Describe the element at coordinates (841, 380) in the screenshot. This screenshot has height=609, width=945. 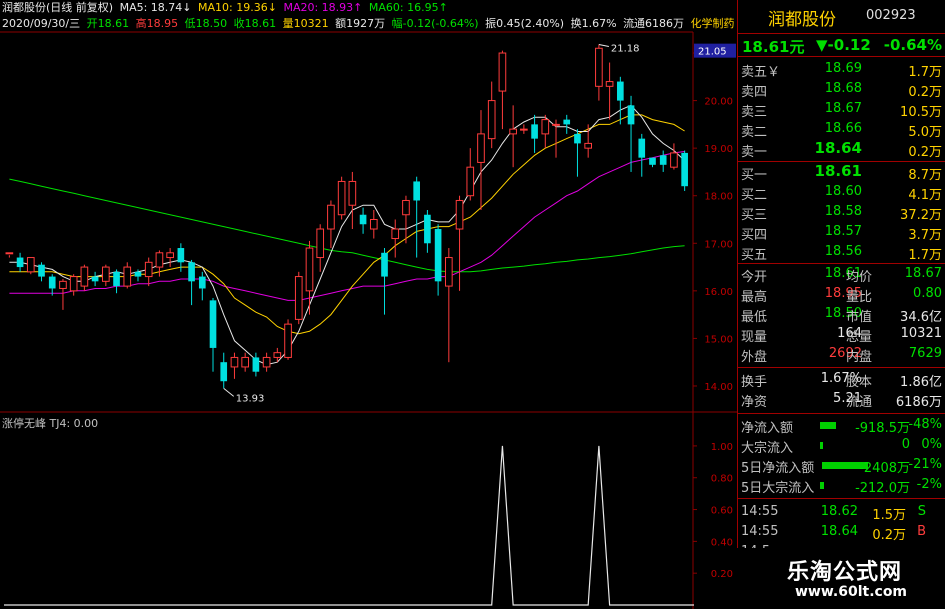
I see `stat-row: 换手 1.67% 股本 1.86亿` at that location.